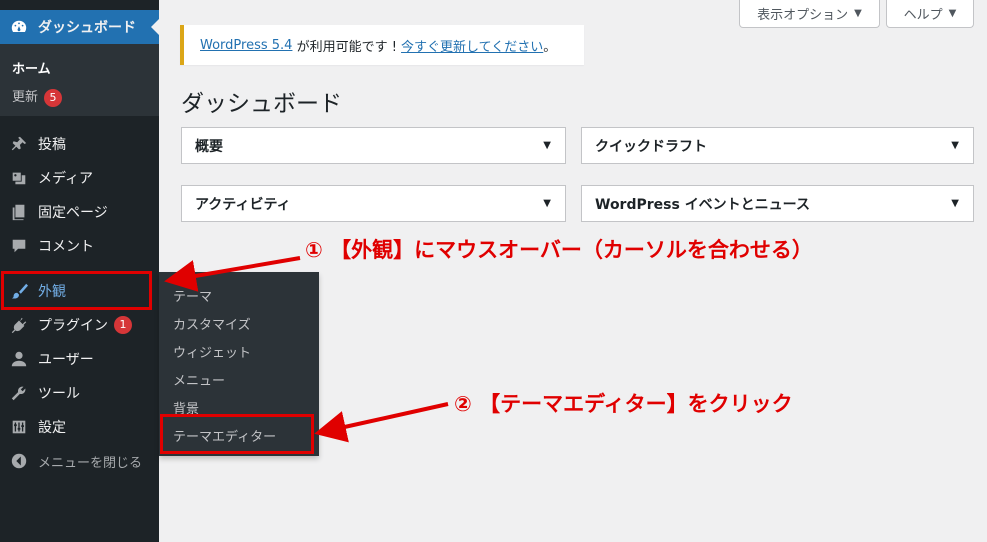 This screenshot has width=987, height=542. What do you see at coordinates (19, 461) in the screenshot?
I see `collapse-arrow-icon` at bounding box center [19, 461].